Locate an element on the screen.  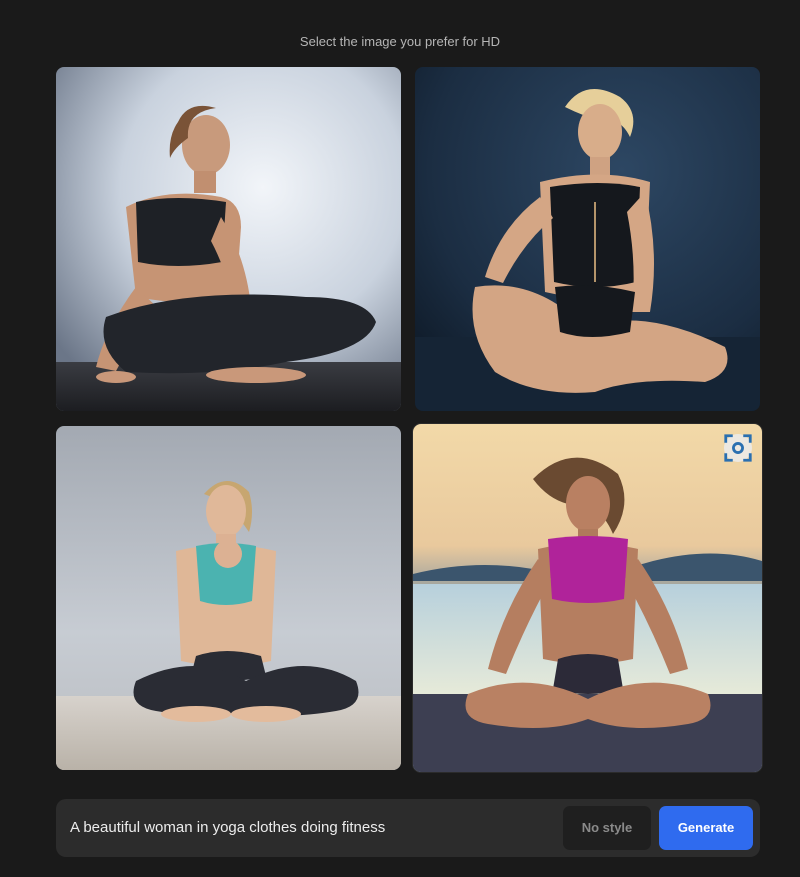
style-selector-button: No style is located at coordinates (607, 828).